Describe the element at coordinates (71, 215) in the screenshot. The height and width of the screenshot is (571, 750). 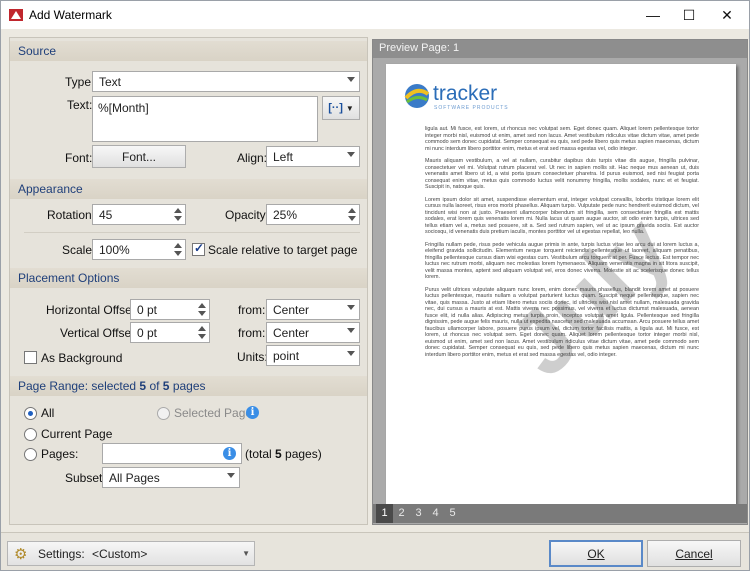
I see `rotation-label: Rotation:` at that location.